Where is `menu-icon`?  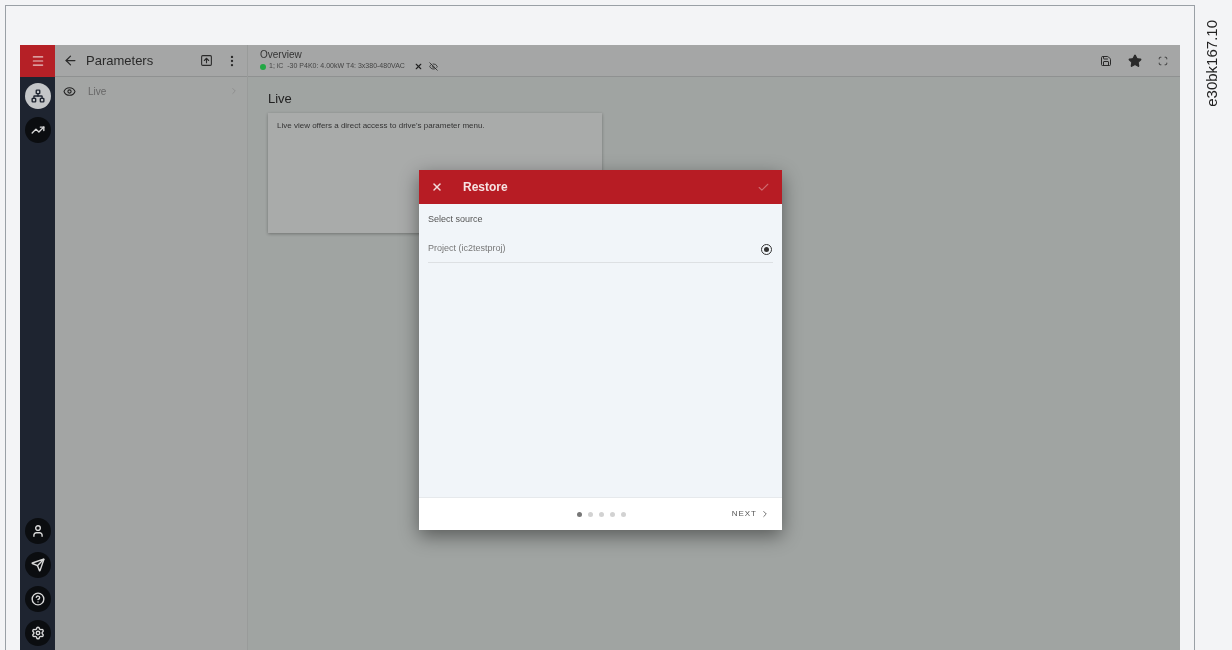 menu-icon is located at coordinates (37, 61).